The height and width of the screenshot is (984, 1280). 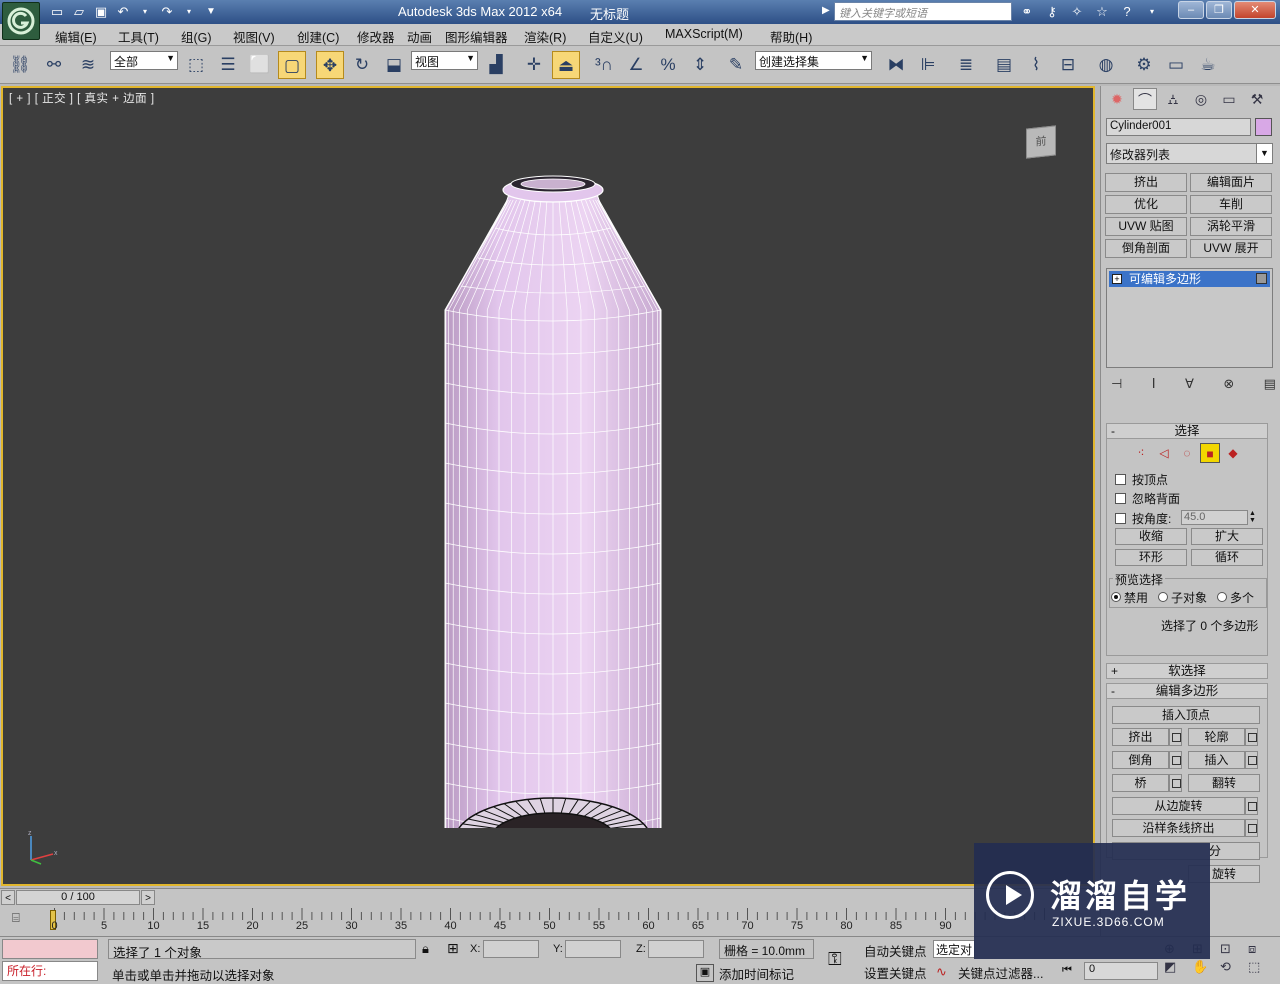 I want to click on preview-multi-radio: 多个, so click(x=1235, y=597).